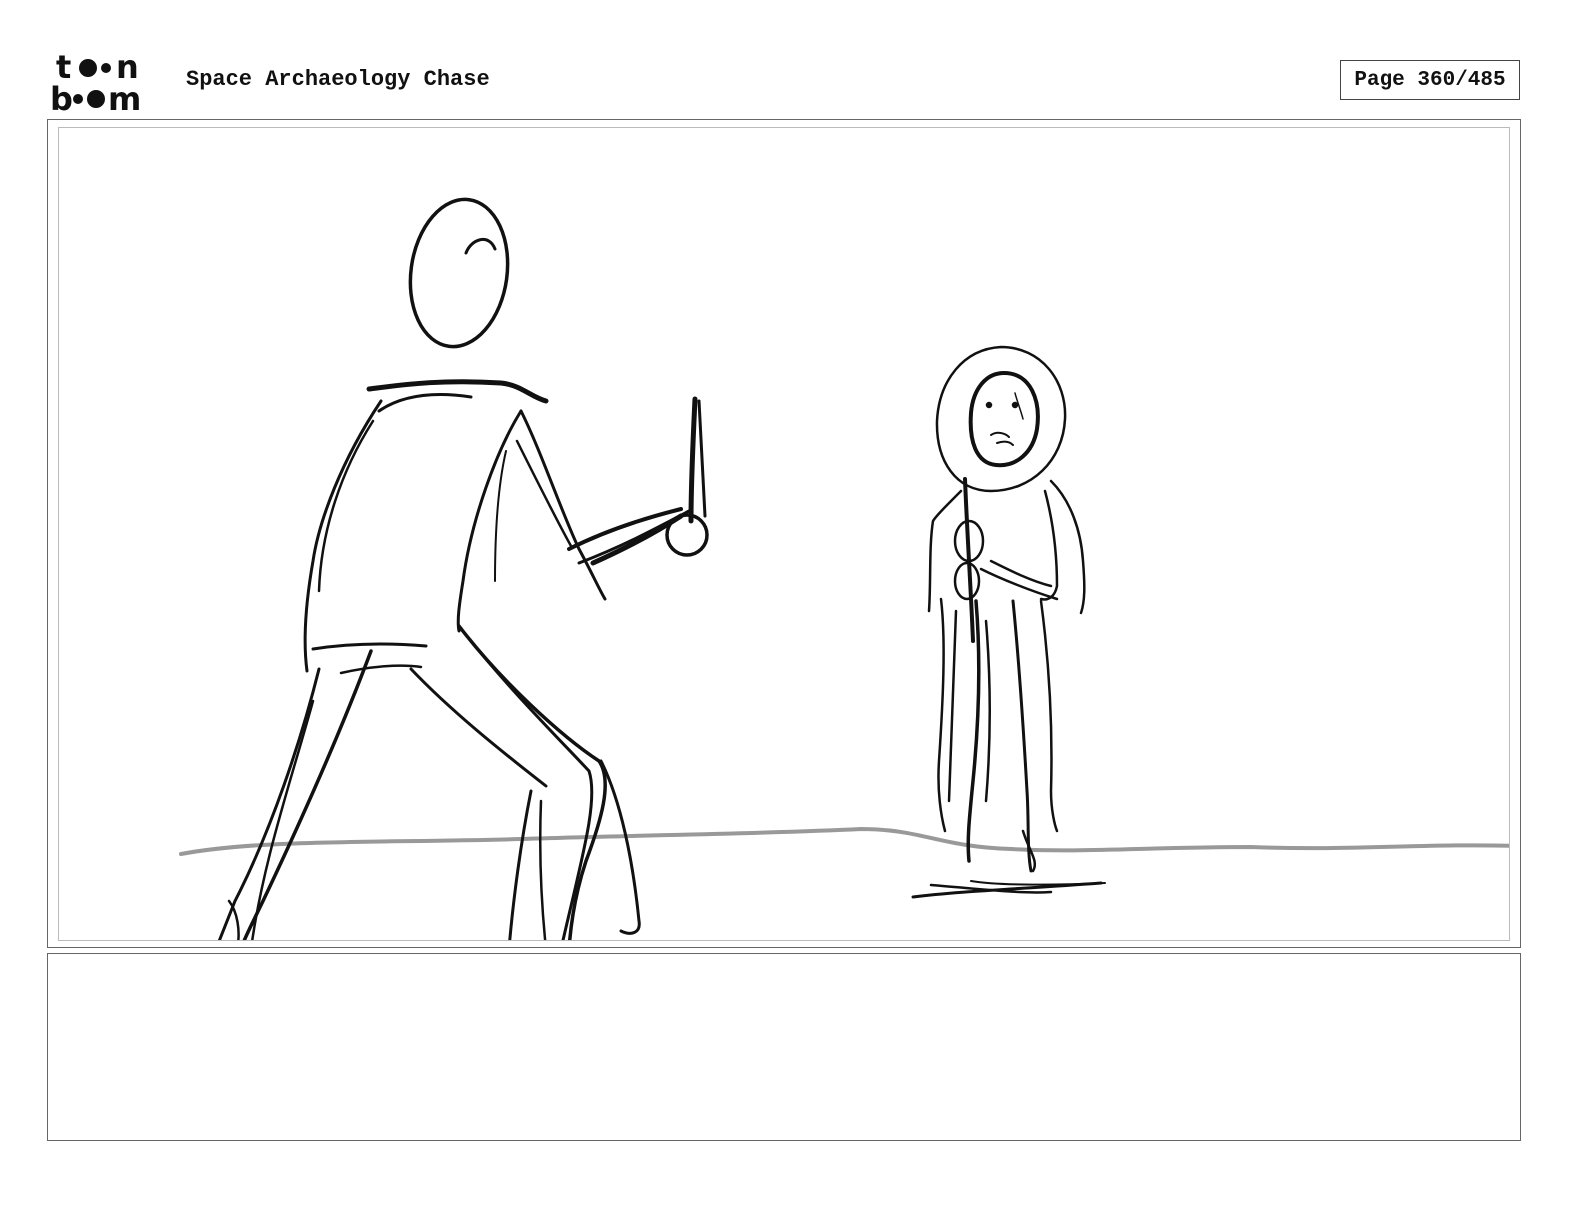  Describe the element at coordinates (61, 97) in the screenshot. I see `svg-text: b` at that location.